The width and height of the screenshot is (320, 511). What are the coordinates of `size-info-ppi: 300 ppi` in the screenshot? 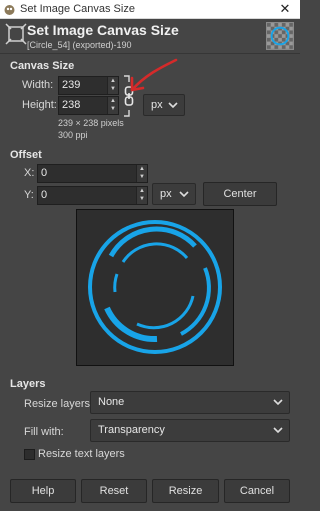 It's located at (73, 135).